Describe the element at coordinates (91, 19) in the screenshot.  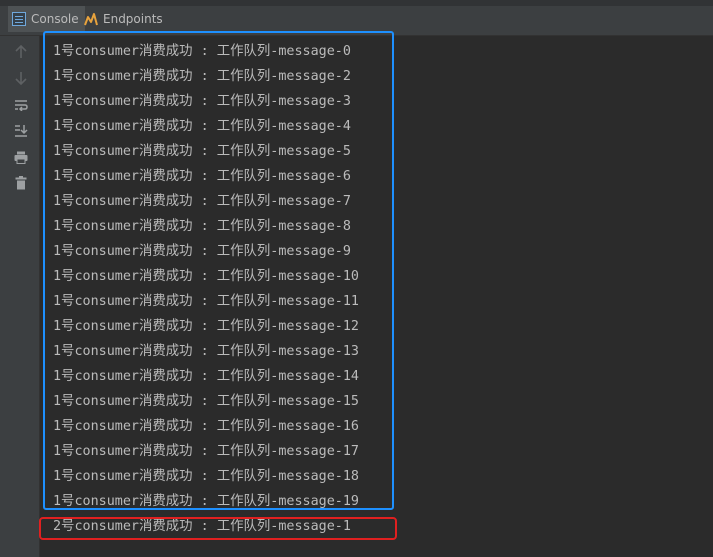
I see `endpoints-icon` at that location.